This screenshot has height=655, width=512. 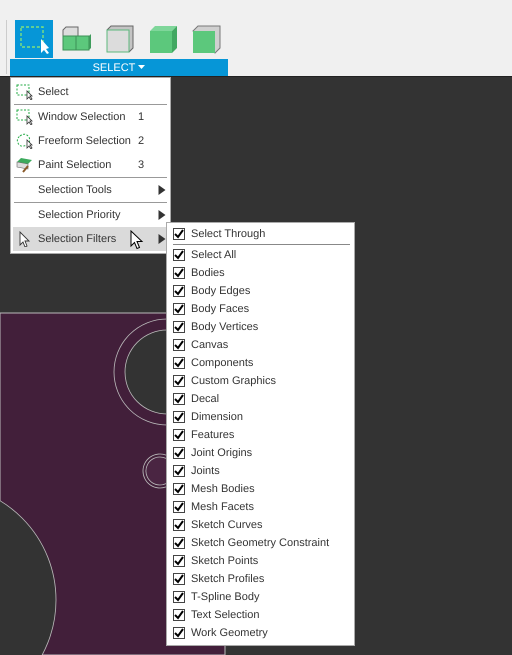 What do you see at coordinates (260, 453) in the screenshot?
I see `menu-item: Joint Origins` at bounding box center [260, 453].